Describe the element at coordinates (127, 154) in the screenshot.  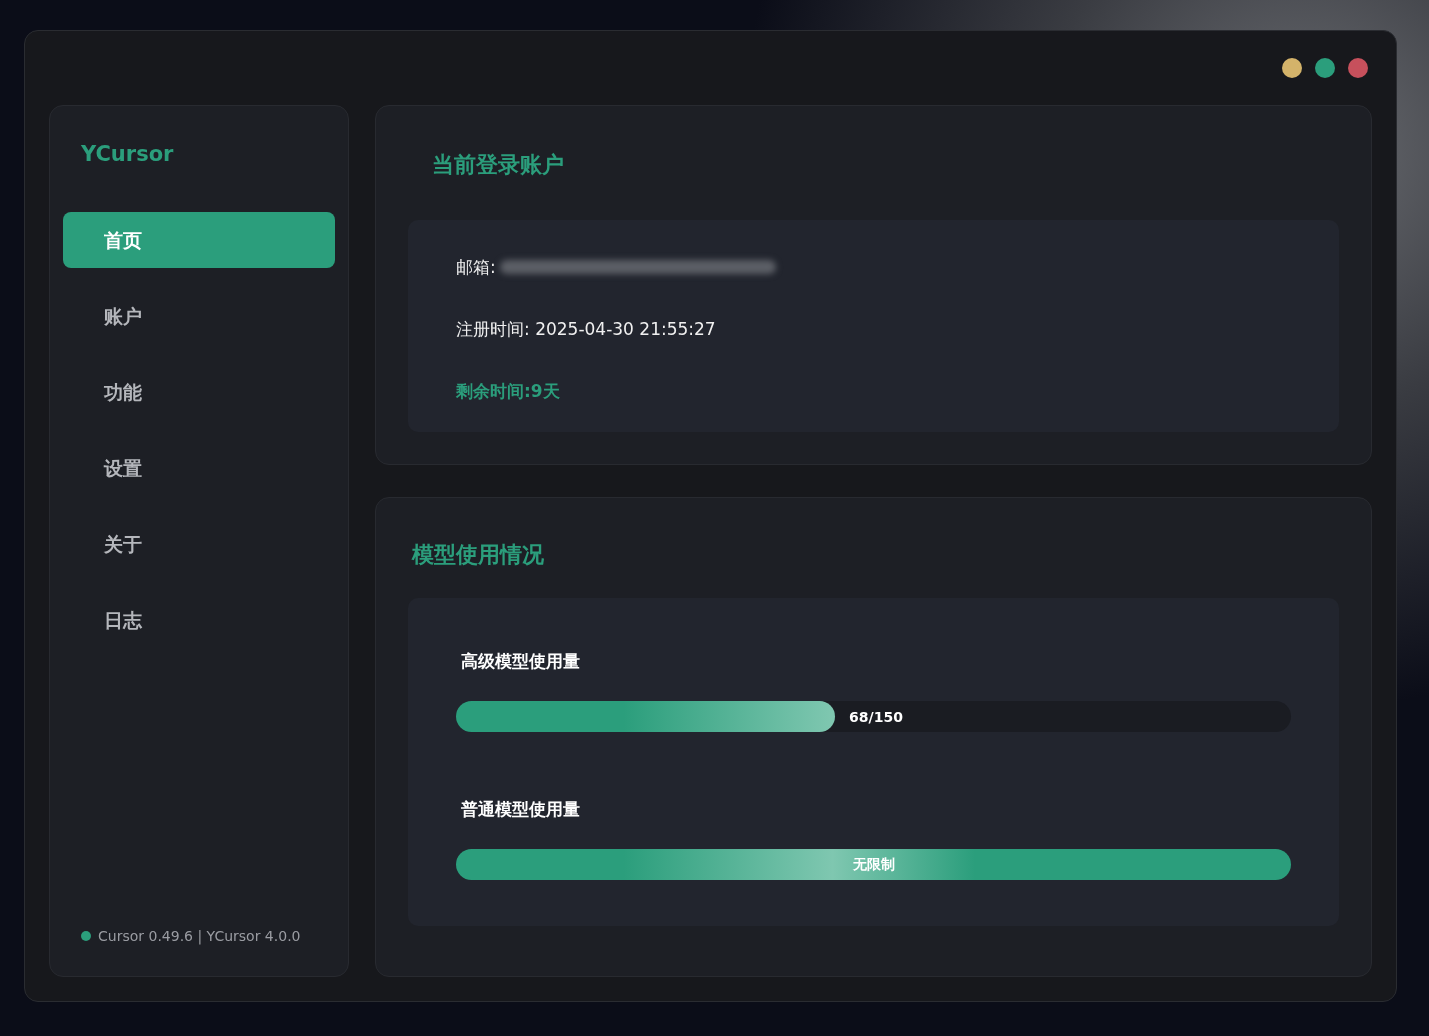
I see `app-logo: YCursor` at that location.